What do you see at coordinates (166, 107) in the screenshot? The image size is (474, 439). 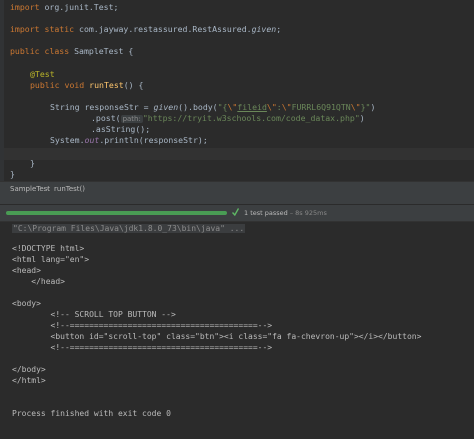 I see `static-call: given` at bounding box center [166, 107].